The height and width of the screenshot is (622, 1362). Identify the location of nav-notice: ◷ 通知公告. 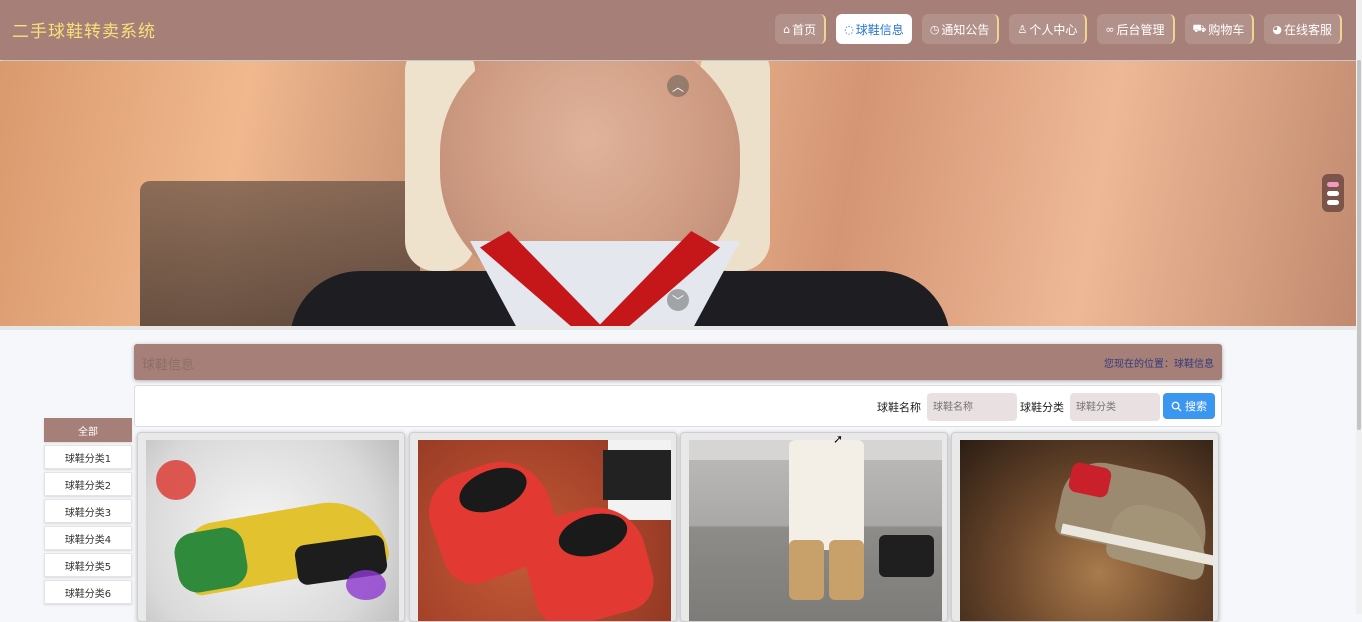
(960, 29).